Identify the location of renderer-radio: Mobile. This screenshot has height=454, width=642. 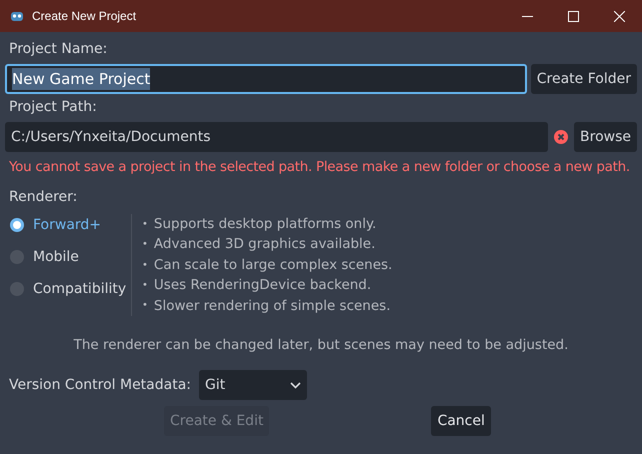
(70, 257).